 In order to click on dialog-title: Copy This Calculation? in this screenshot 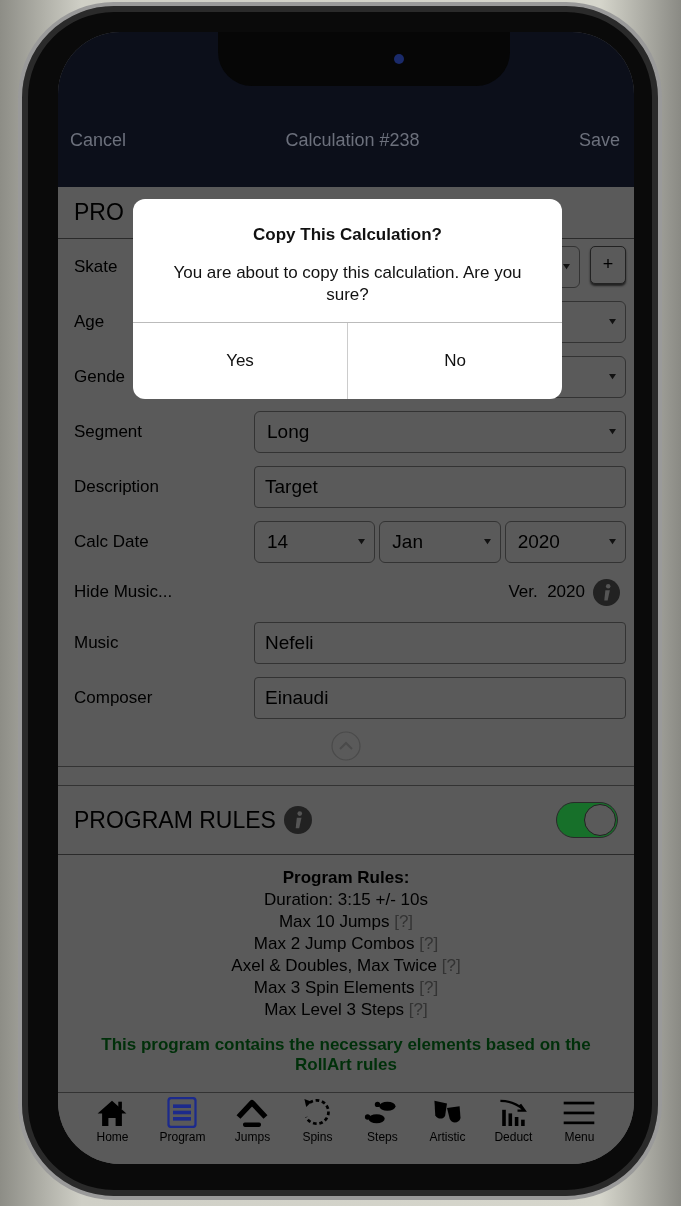, I will do `click(347, 234)`.